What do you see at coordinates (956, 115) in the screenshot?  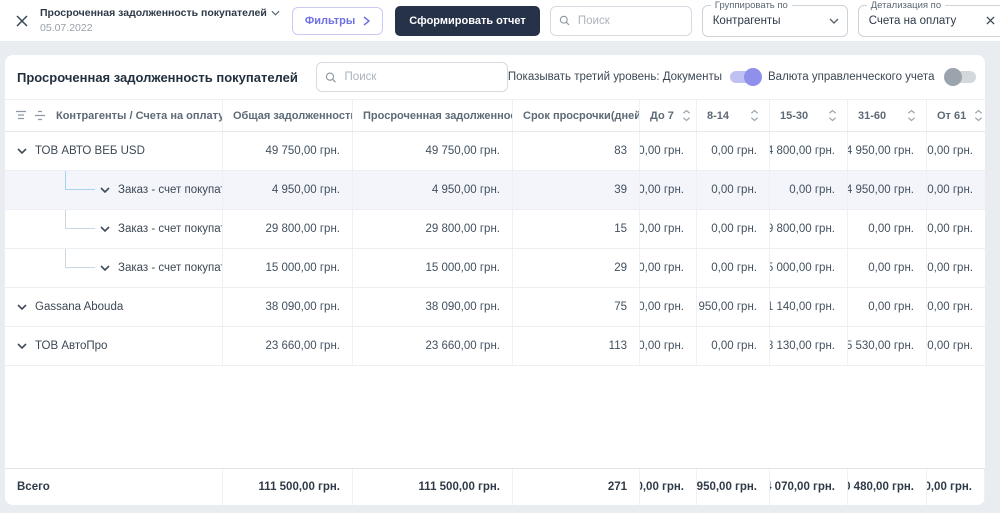 I see `column-header: От 61` at bounding box center [956, 115].